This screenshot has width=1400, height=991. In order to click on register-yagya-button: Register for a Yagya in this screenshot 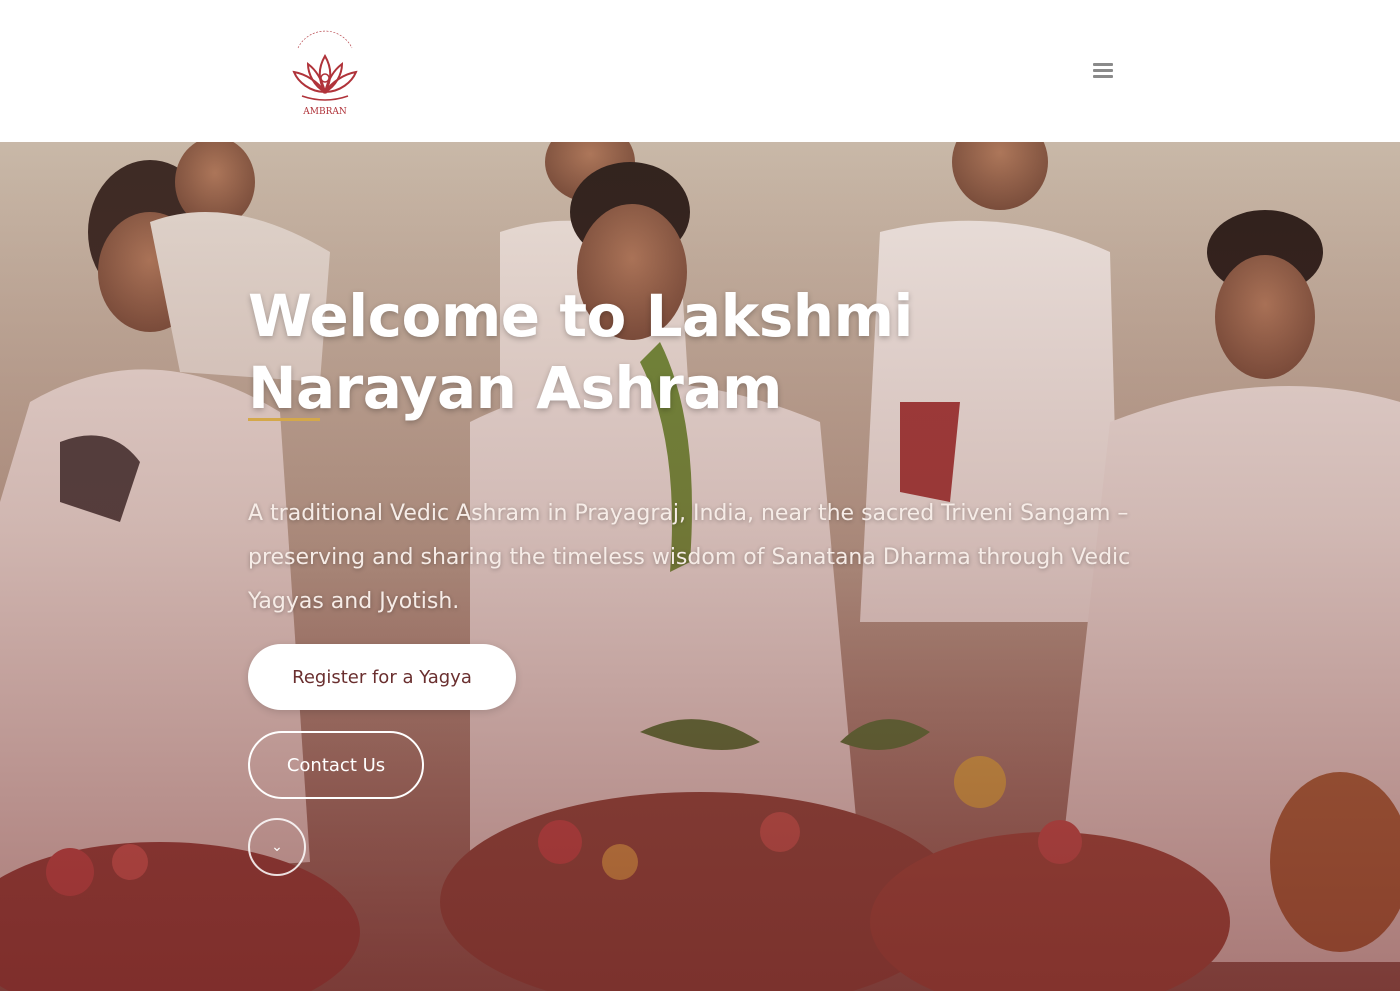, I will do `click(382, 677)`.